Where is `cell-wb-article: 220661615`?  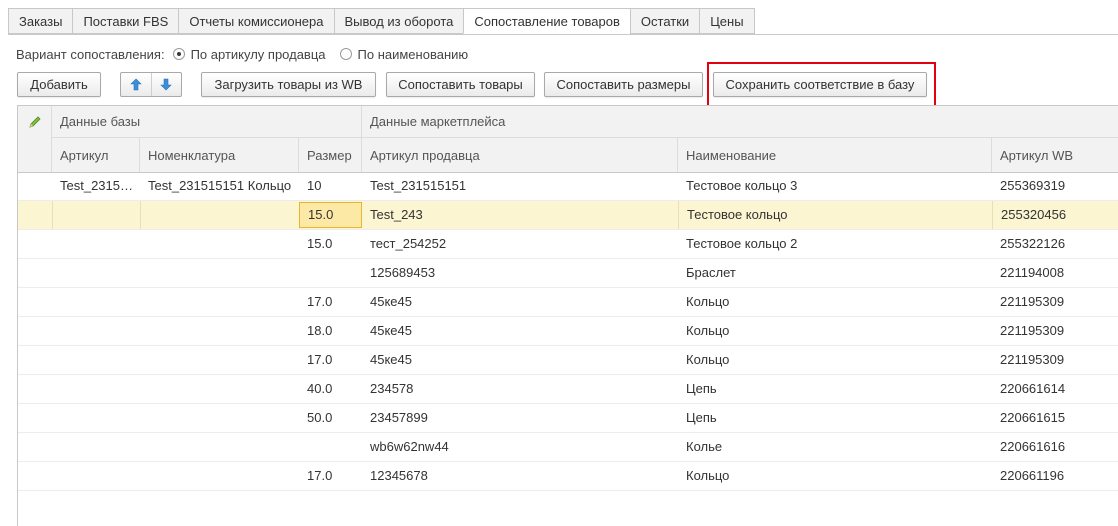
cell-wb-article: 220661615 is located at coordinates (1055, 418).